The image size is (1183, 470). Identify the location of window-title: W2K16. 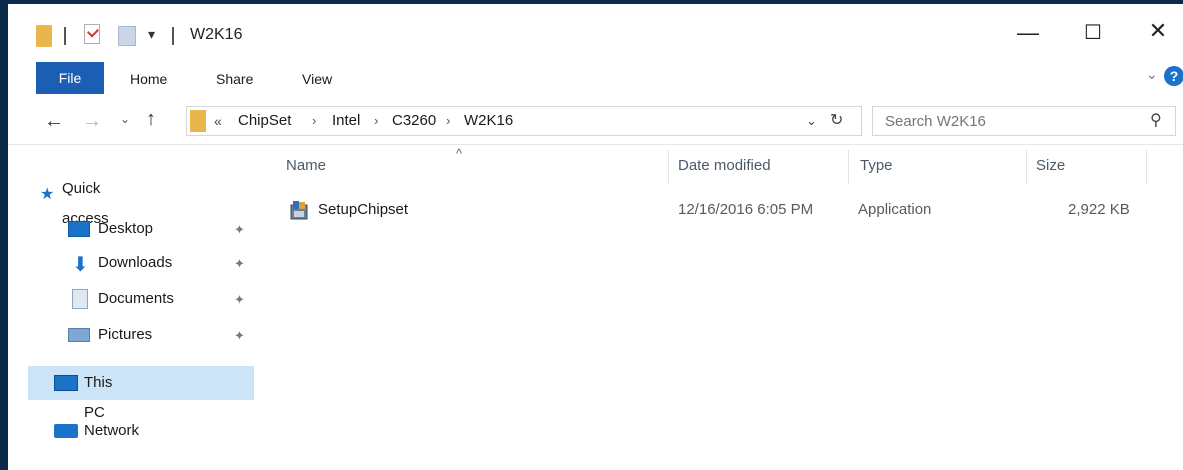
(216, 34).